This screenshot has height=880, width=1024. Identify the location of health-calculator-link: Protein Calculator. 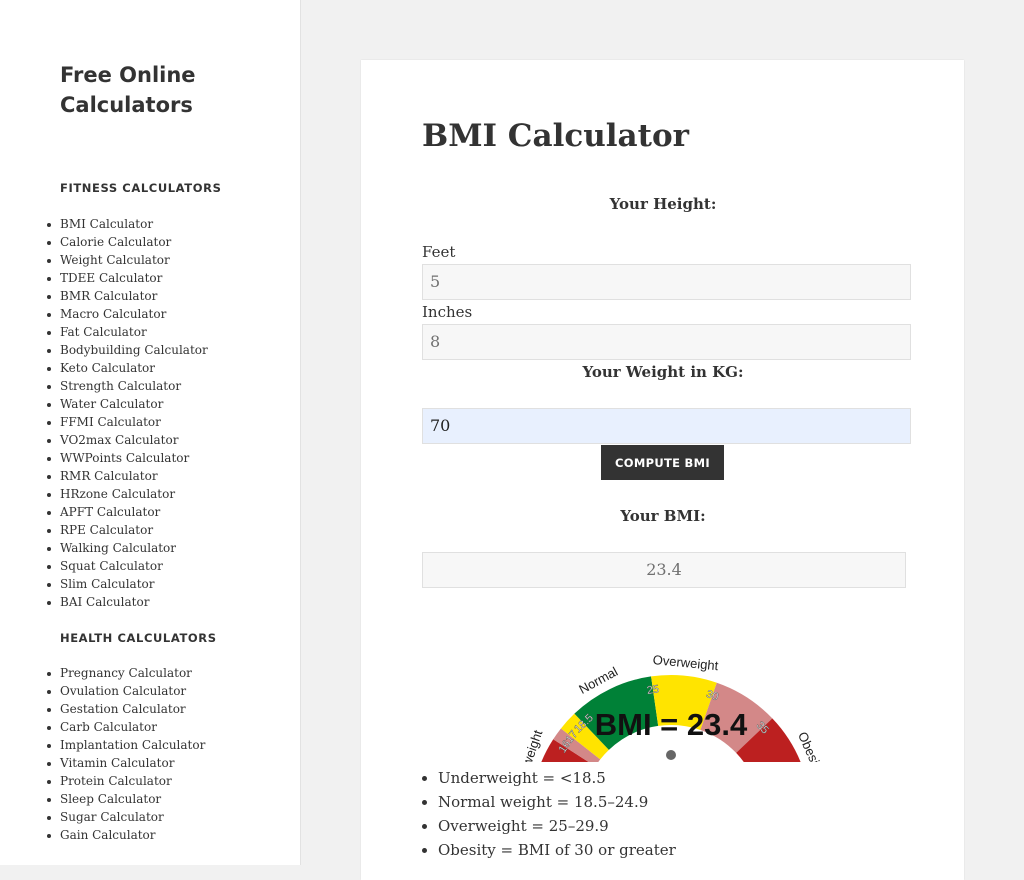
(116, 781).